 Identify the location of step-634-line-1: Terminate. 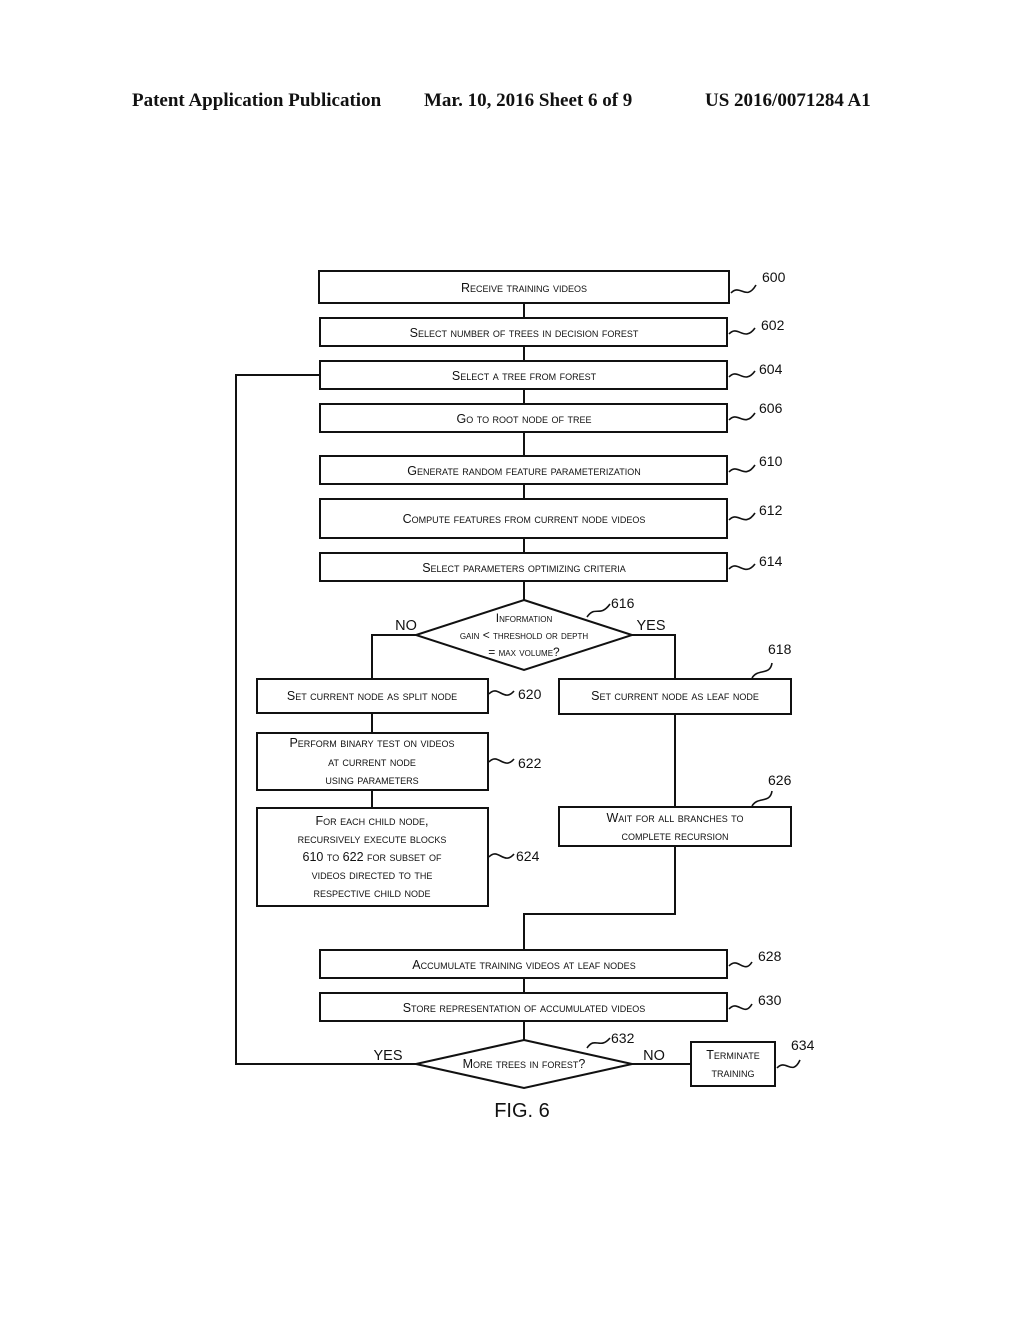
(732, 1055).